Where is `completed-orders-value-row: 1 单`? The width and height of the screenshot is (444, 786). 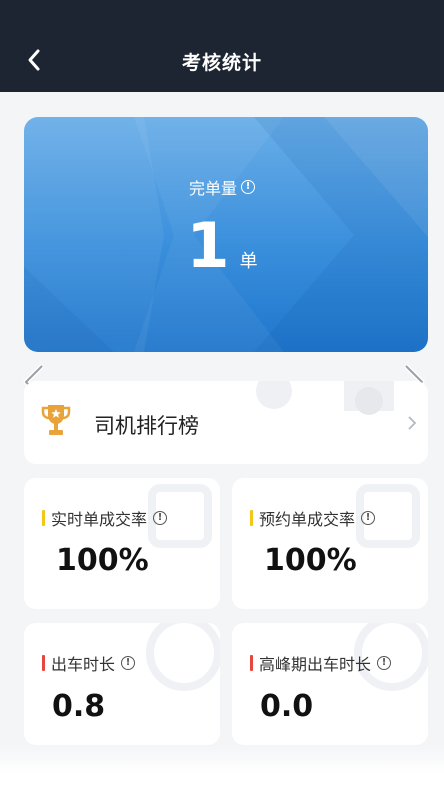 completed-orders-value-row: 1 单 is located at coordinates (222, 246).